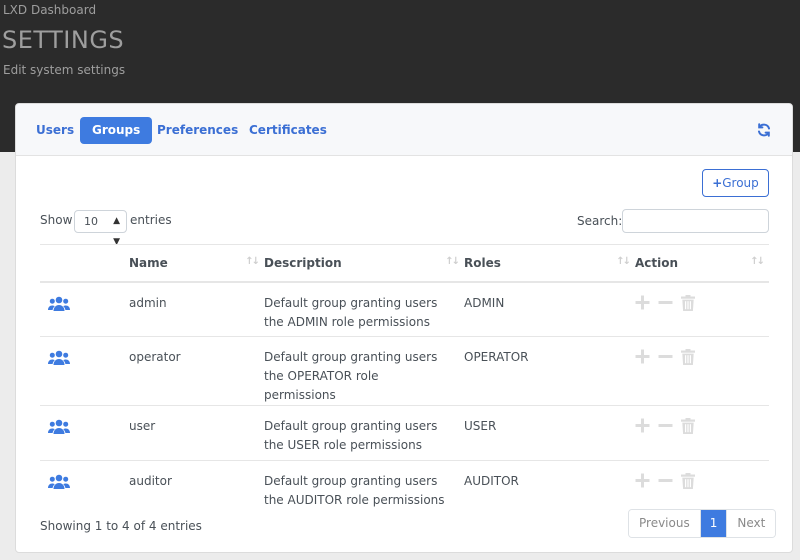 The width and height of the screenshot is (800, 560). Describe the element at coordinates (764, 130) in the screenshot. I see `refresh-icon` at that location.